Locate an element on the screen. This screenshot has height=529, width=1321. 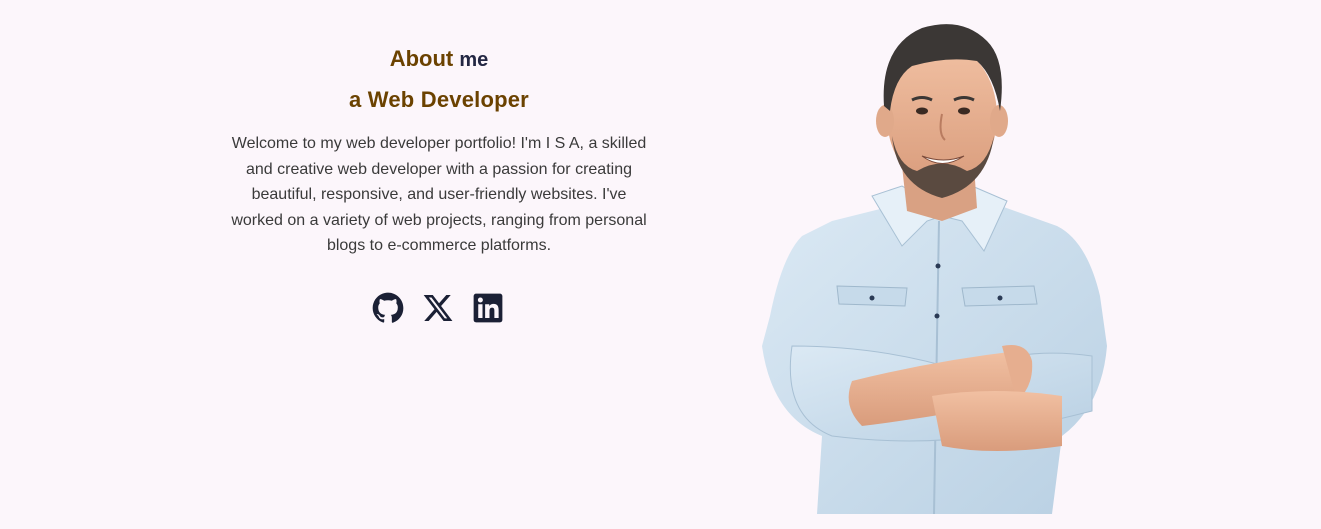
linkedin-link is located at coordinates (488, 308).